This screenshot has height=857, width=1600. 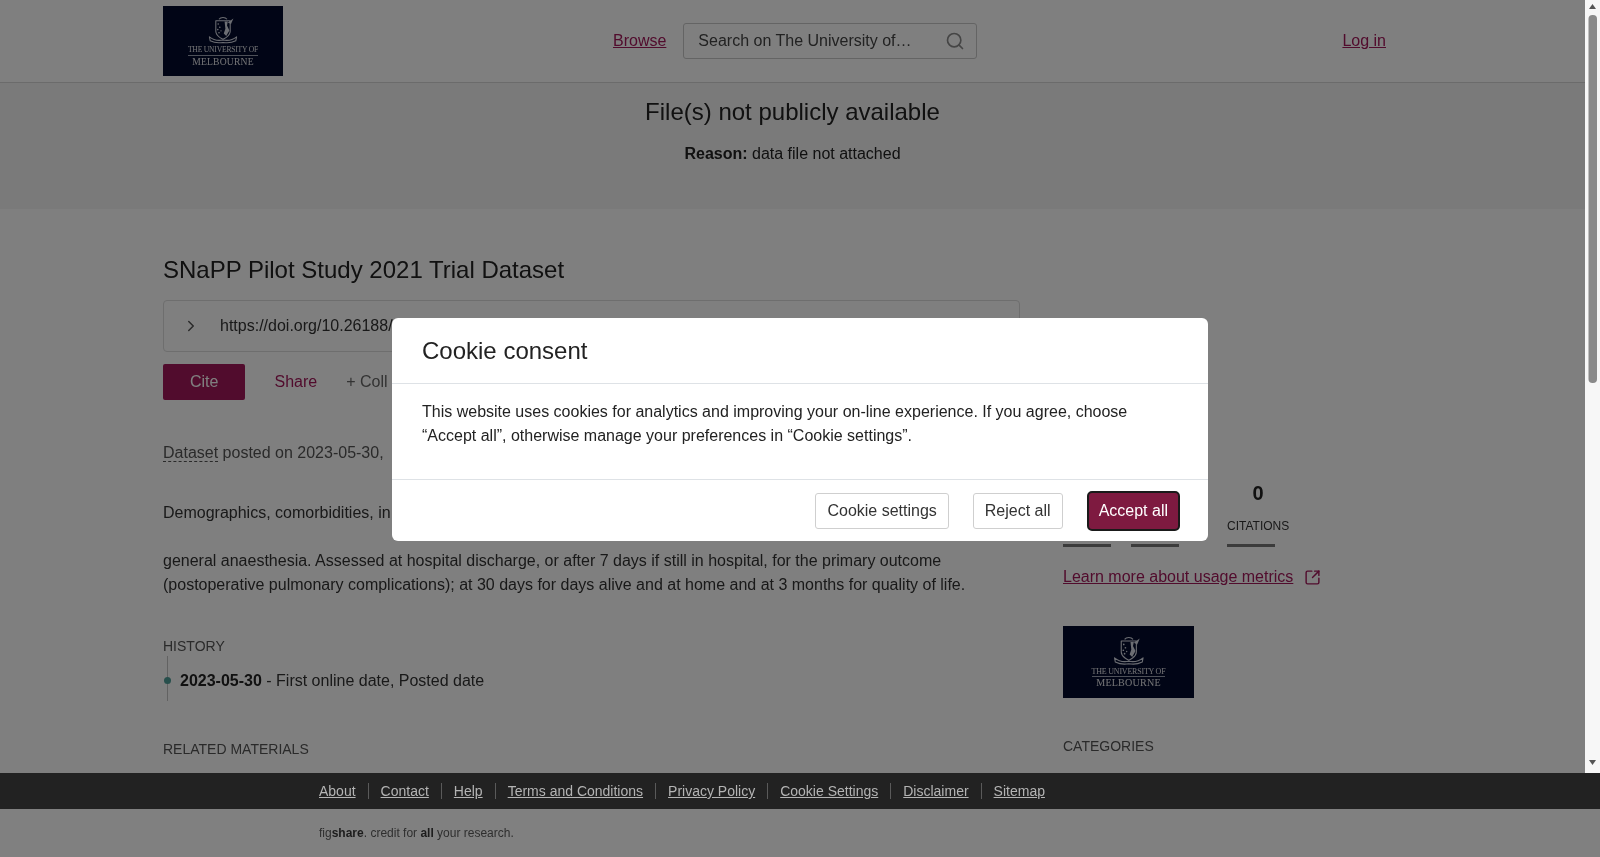 I want to click on scrollbar, so click(x=1592, y=386).